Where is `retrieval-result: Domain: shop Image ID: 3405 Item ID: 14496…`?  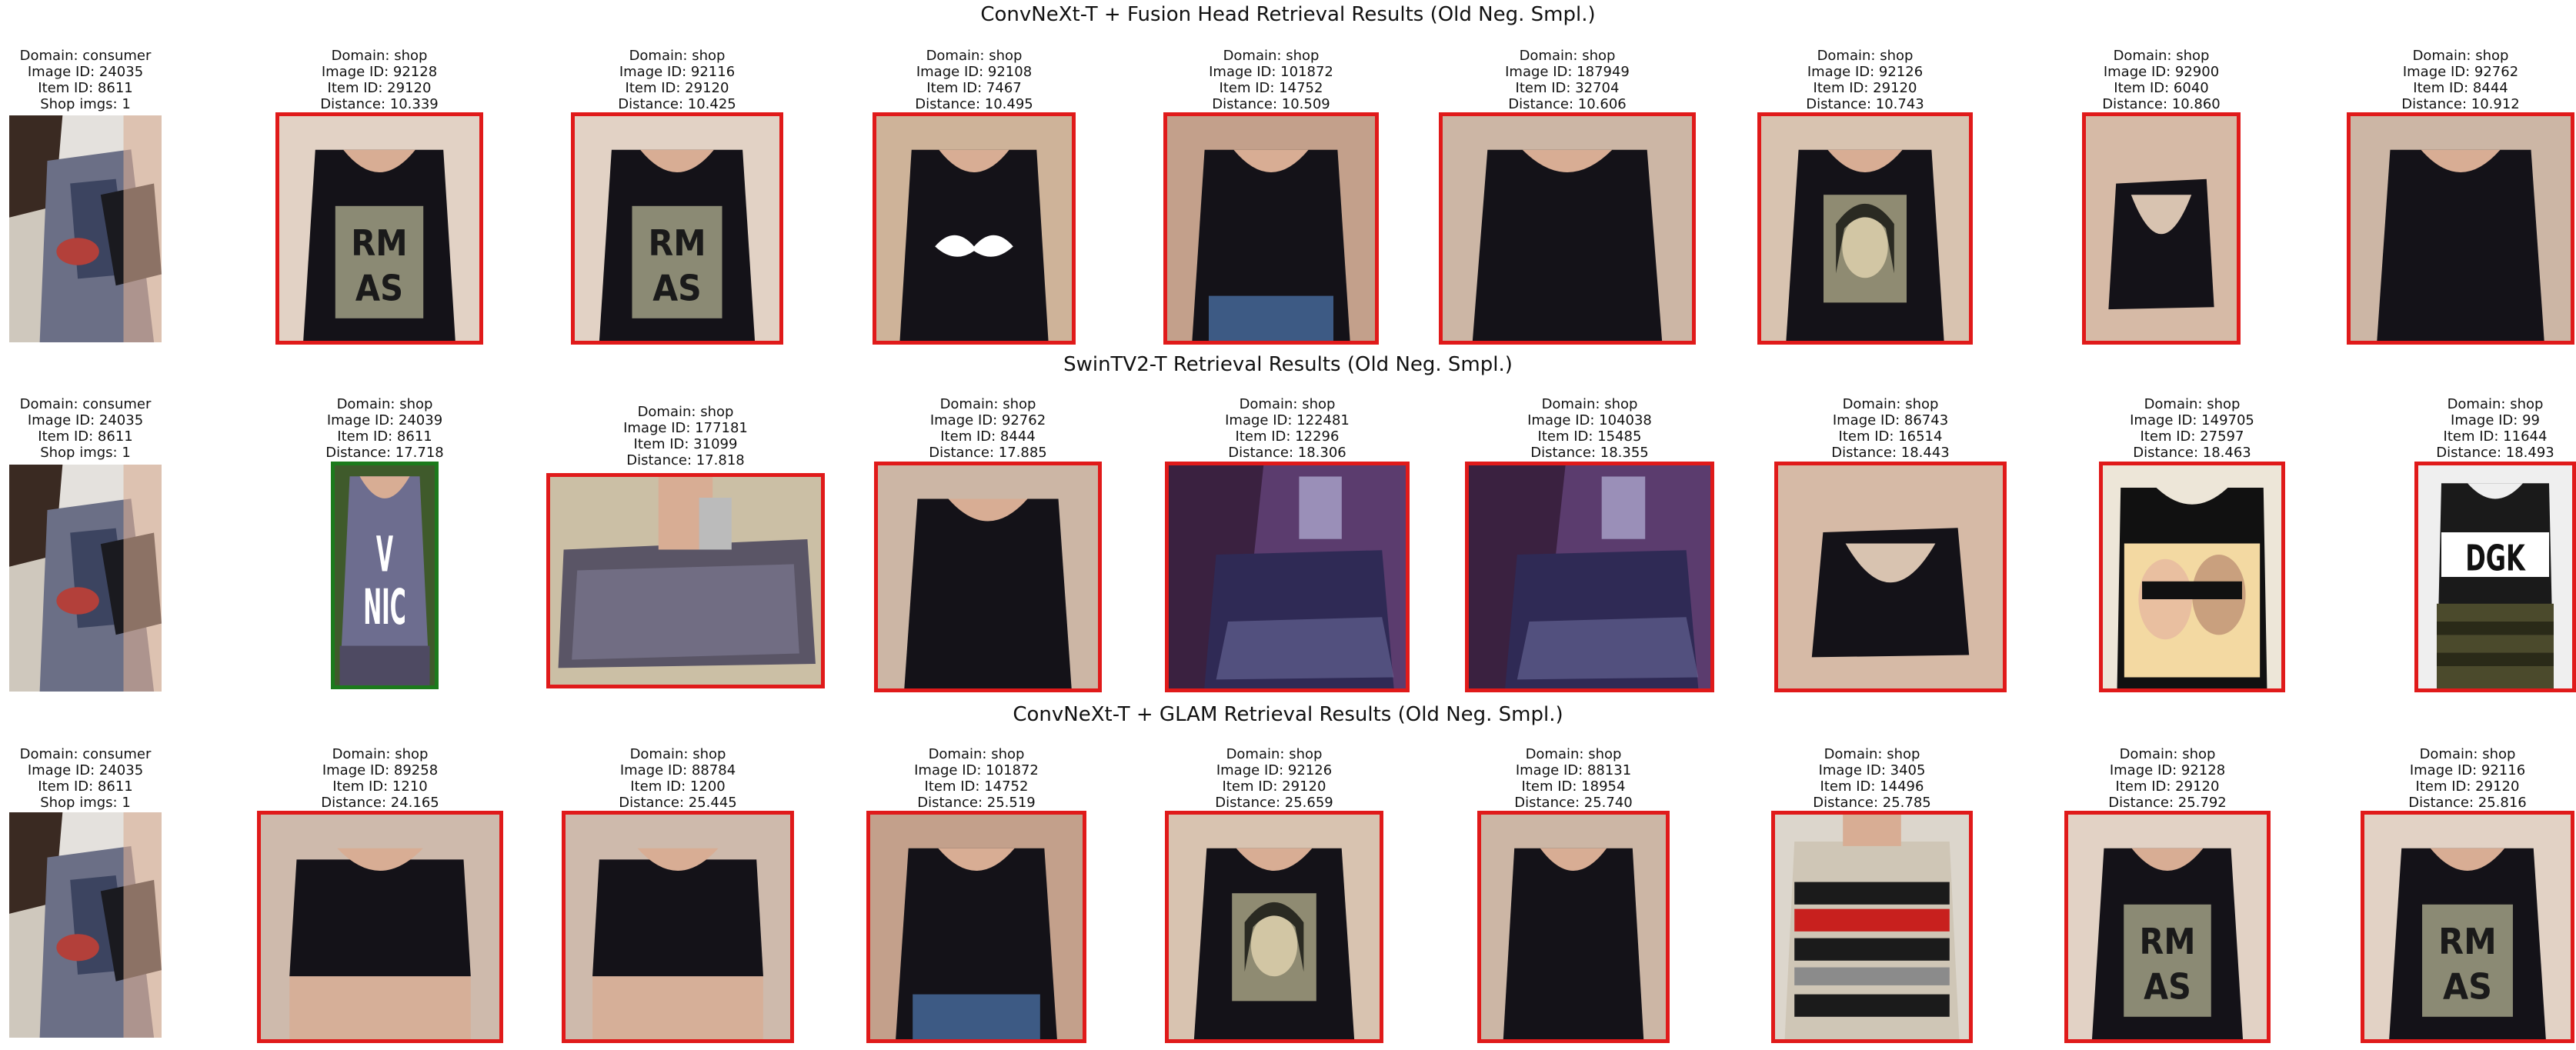
retrieval-result: Domain: shop Image ID: 3405 Item ID: 14496… is located at coordinates (1872, 896).